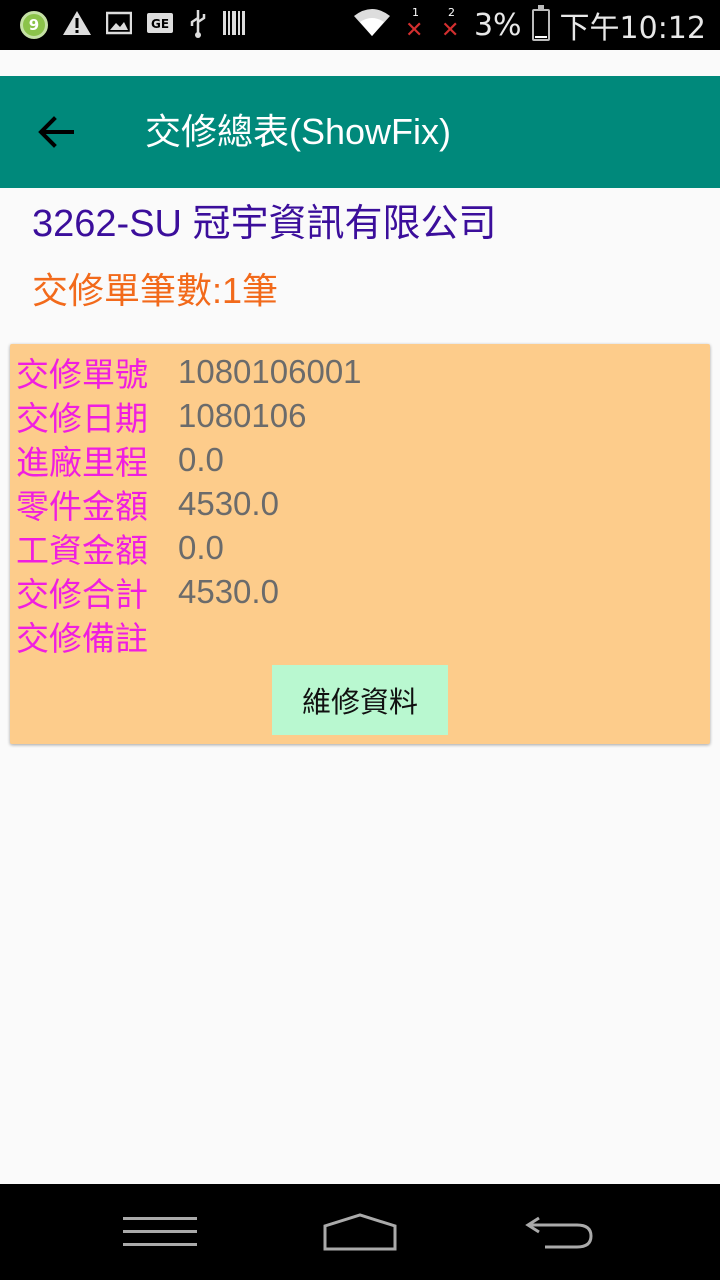  I want to click on fix-remark-label: 交修備註, so click(82, 638).